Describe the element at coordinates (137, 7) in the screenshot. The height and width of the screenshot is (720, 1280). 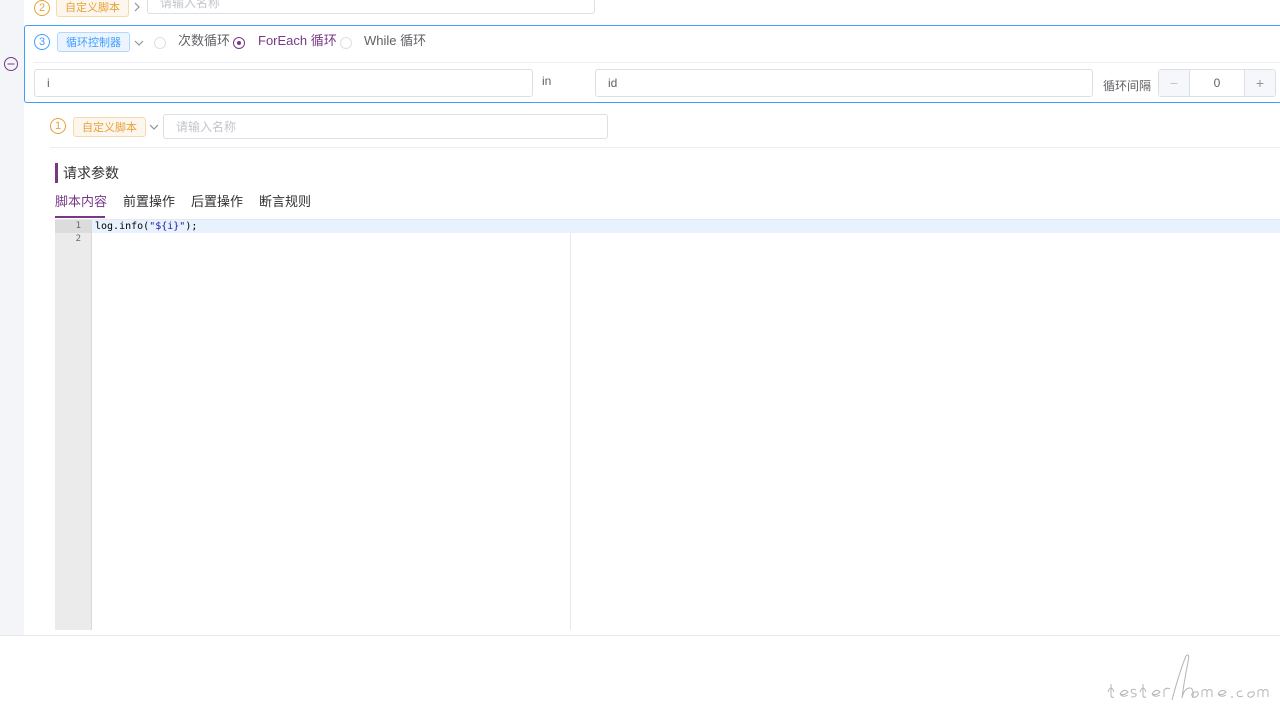
I see `chevron-right-icon` at that location.